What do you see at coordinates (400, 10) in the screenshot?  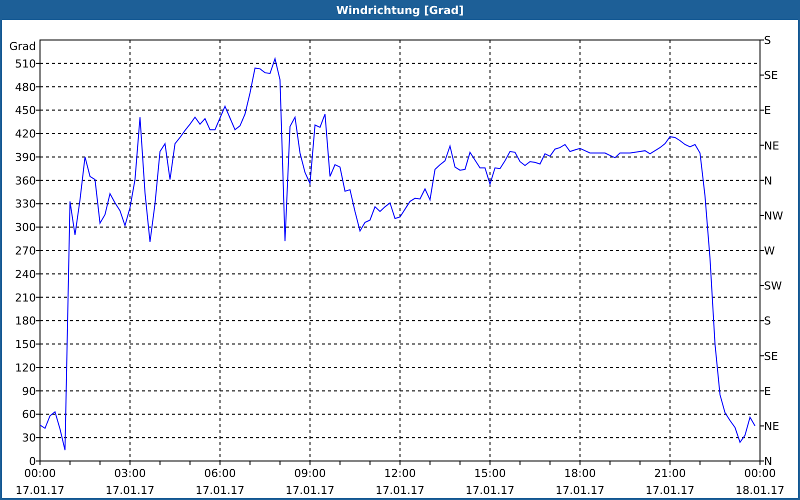 I see `window-title: Windrichtung [Grad]` at bounding box center [400, 10].